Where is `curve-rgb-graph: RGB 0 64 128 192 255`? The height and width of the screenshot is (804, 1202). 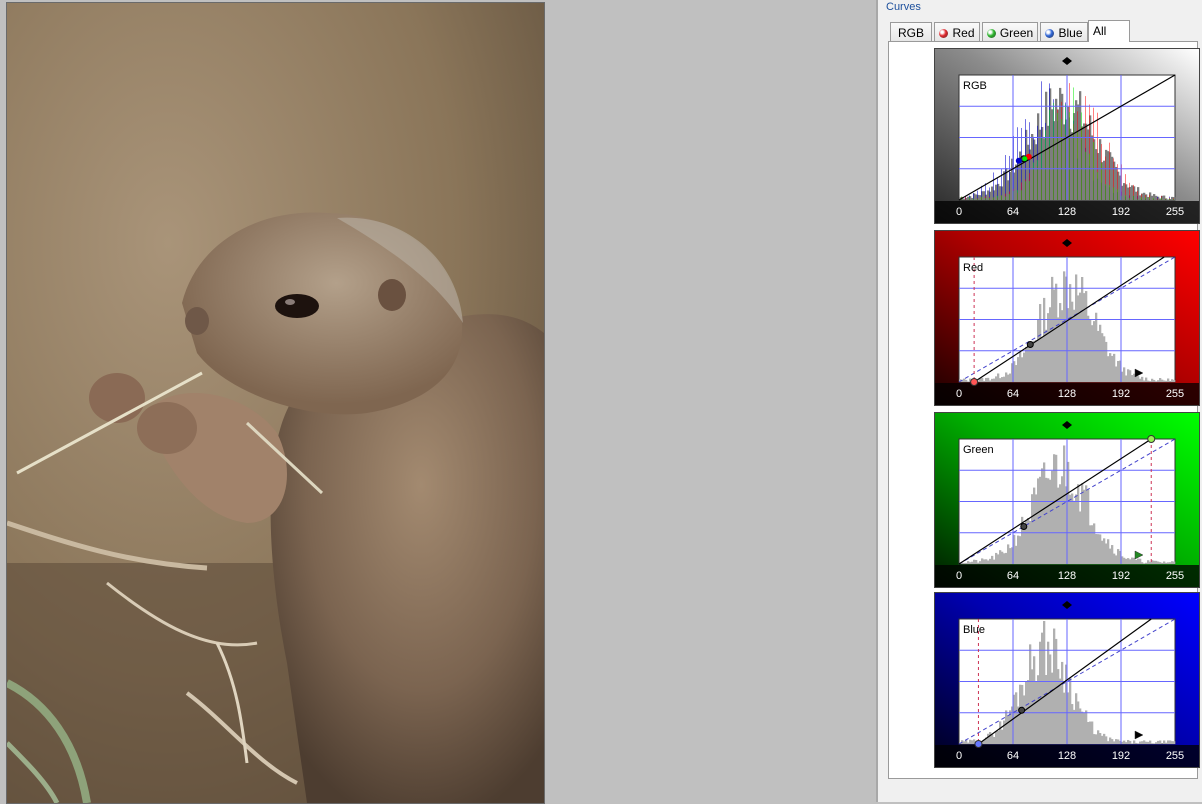 curve-rgb-graph: RGB 0 64 128 192 255 is located at coordinates (1067, 136).